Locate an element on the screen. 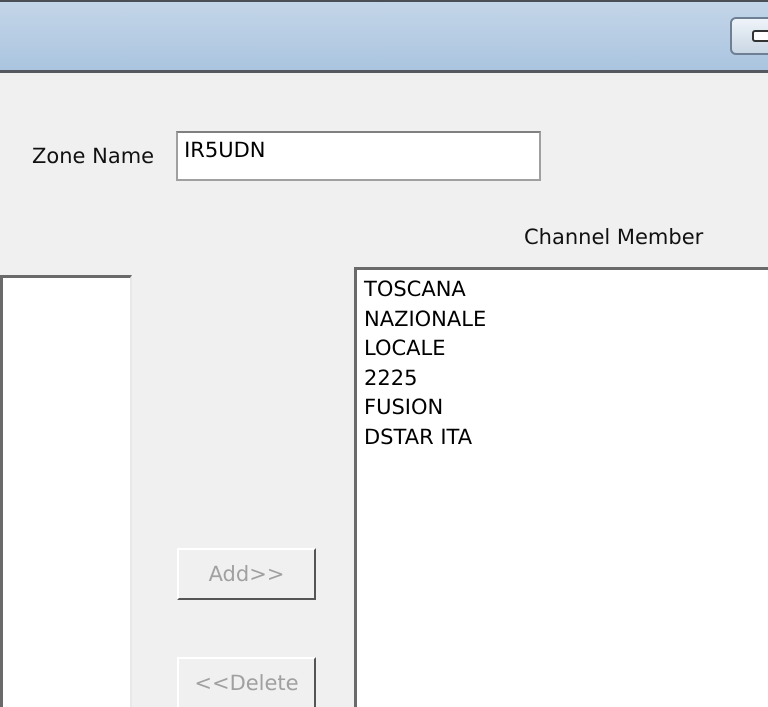 Image resolution: width=768 pixels, height=707 pixels. channel-list is located at coordinates (66, 491).